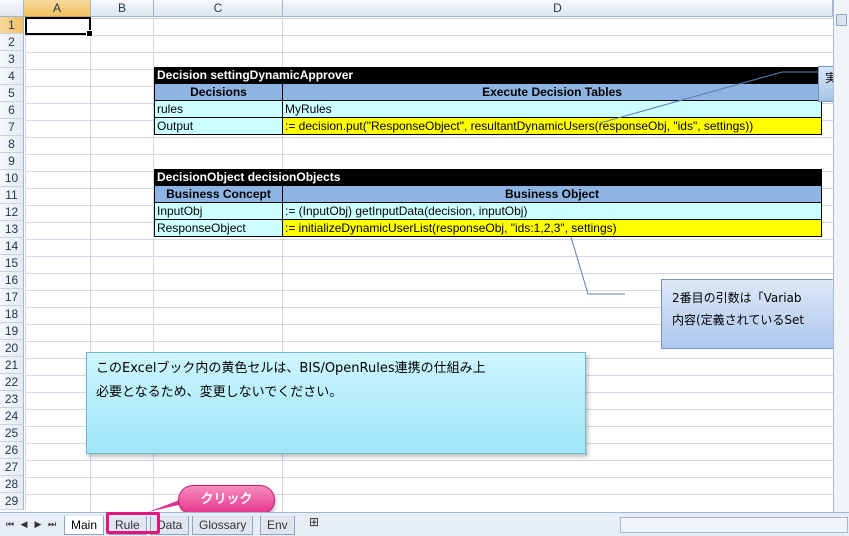 The width and height of the screenshot is (849, 536). I want to click on click-hint-bubble: クリック, so click(226, 500).